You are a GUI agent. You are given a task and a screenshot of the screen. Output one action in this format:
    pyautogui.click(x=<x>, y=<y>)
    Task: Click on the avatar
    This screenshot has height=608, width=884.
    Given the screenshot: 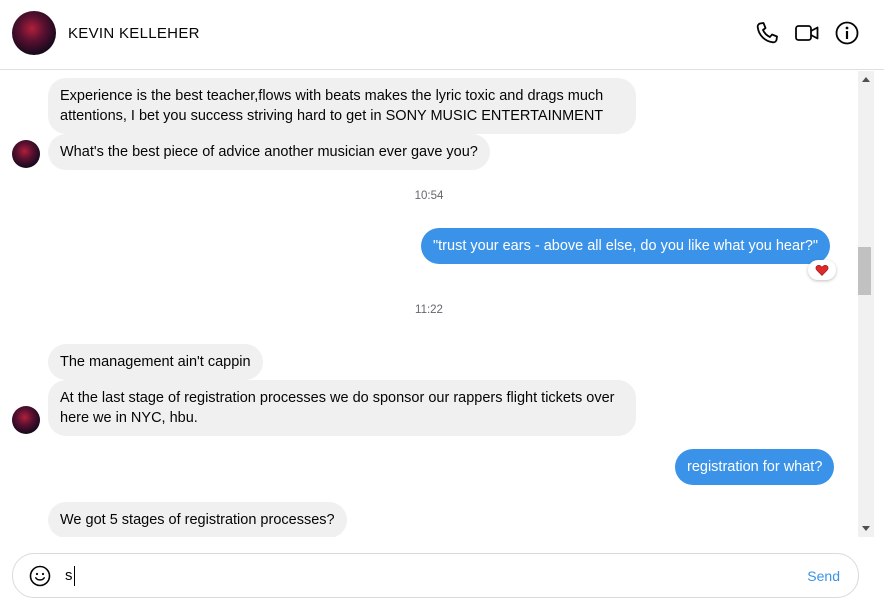 What is the action you would take?
    pyautogui.click(x=34, y=33)
    